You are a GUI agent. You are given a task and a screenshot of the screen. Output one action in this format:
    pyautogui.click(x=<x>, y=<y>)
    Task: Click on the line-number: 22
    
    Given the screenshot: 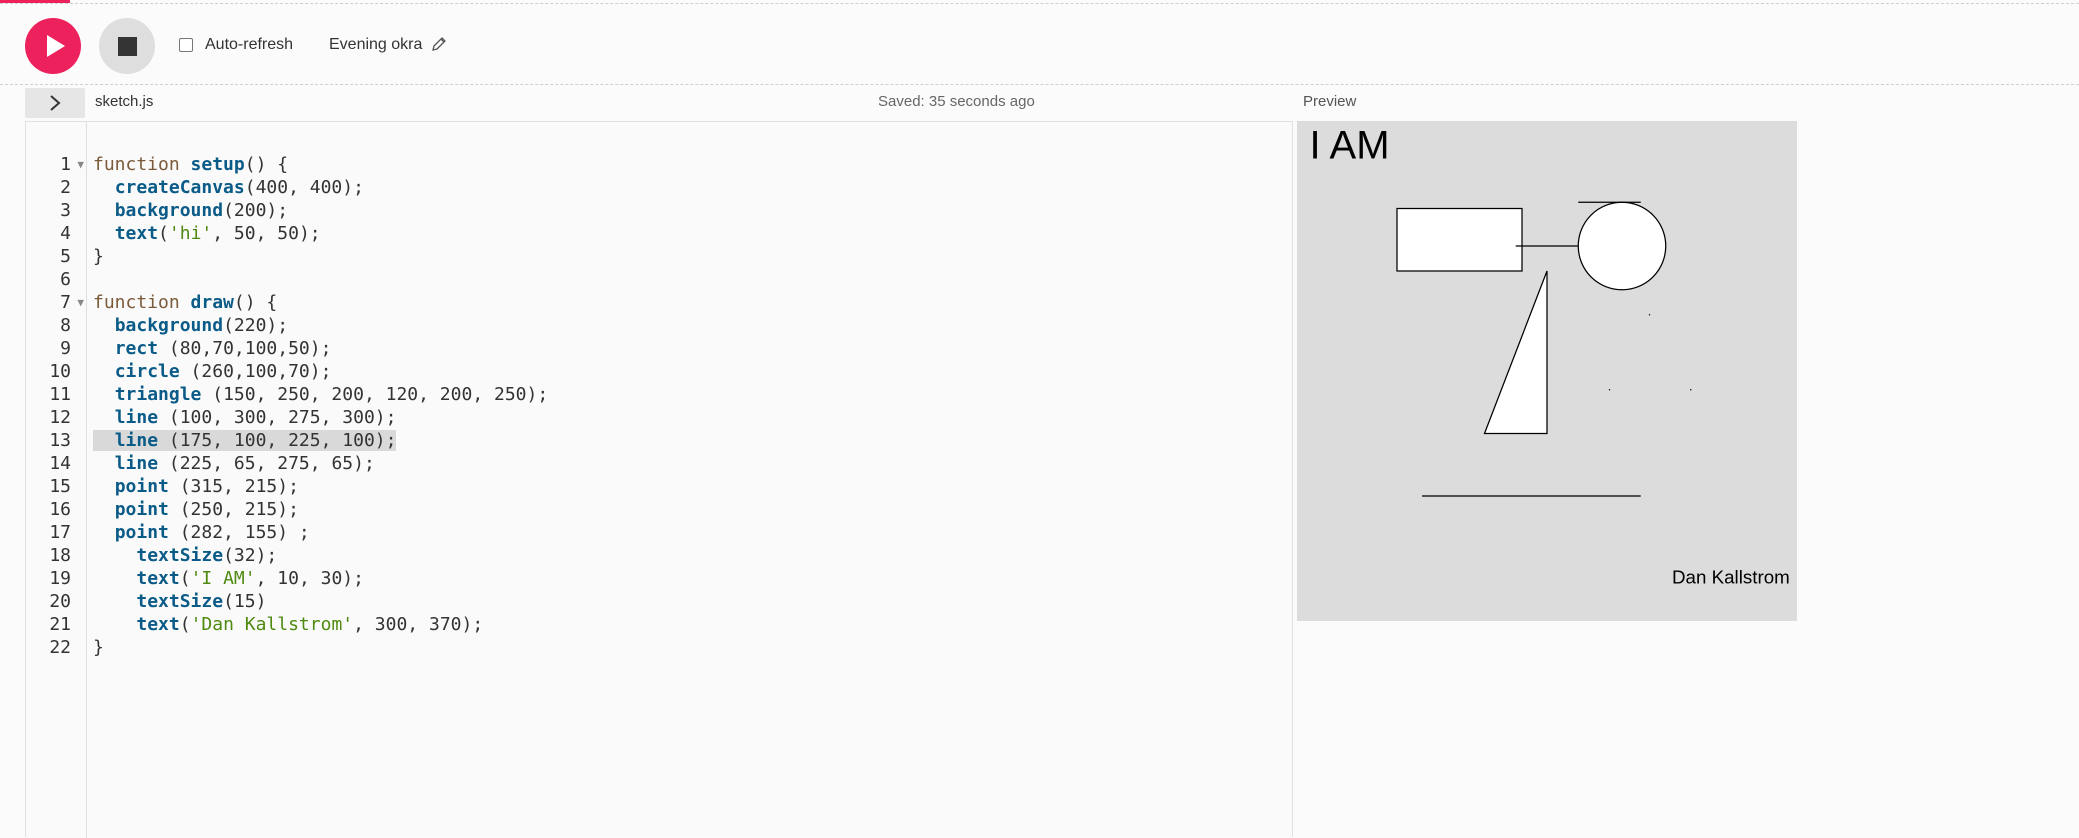 What is the action you would take?
    pyautogui.click(x=60, y=647)
    